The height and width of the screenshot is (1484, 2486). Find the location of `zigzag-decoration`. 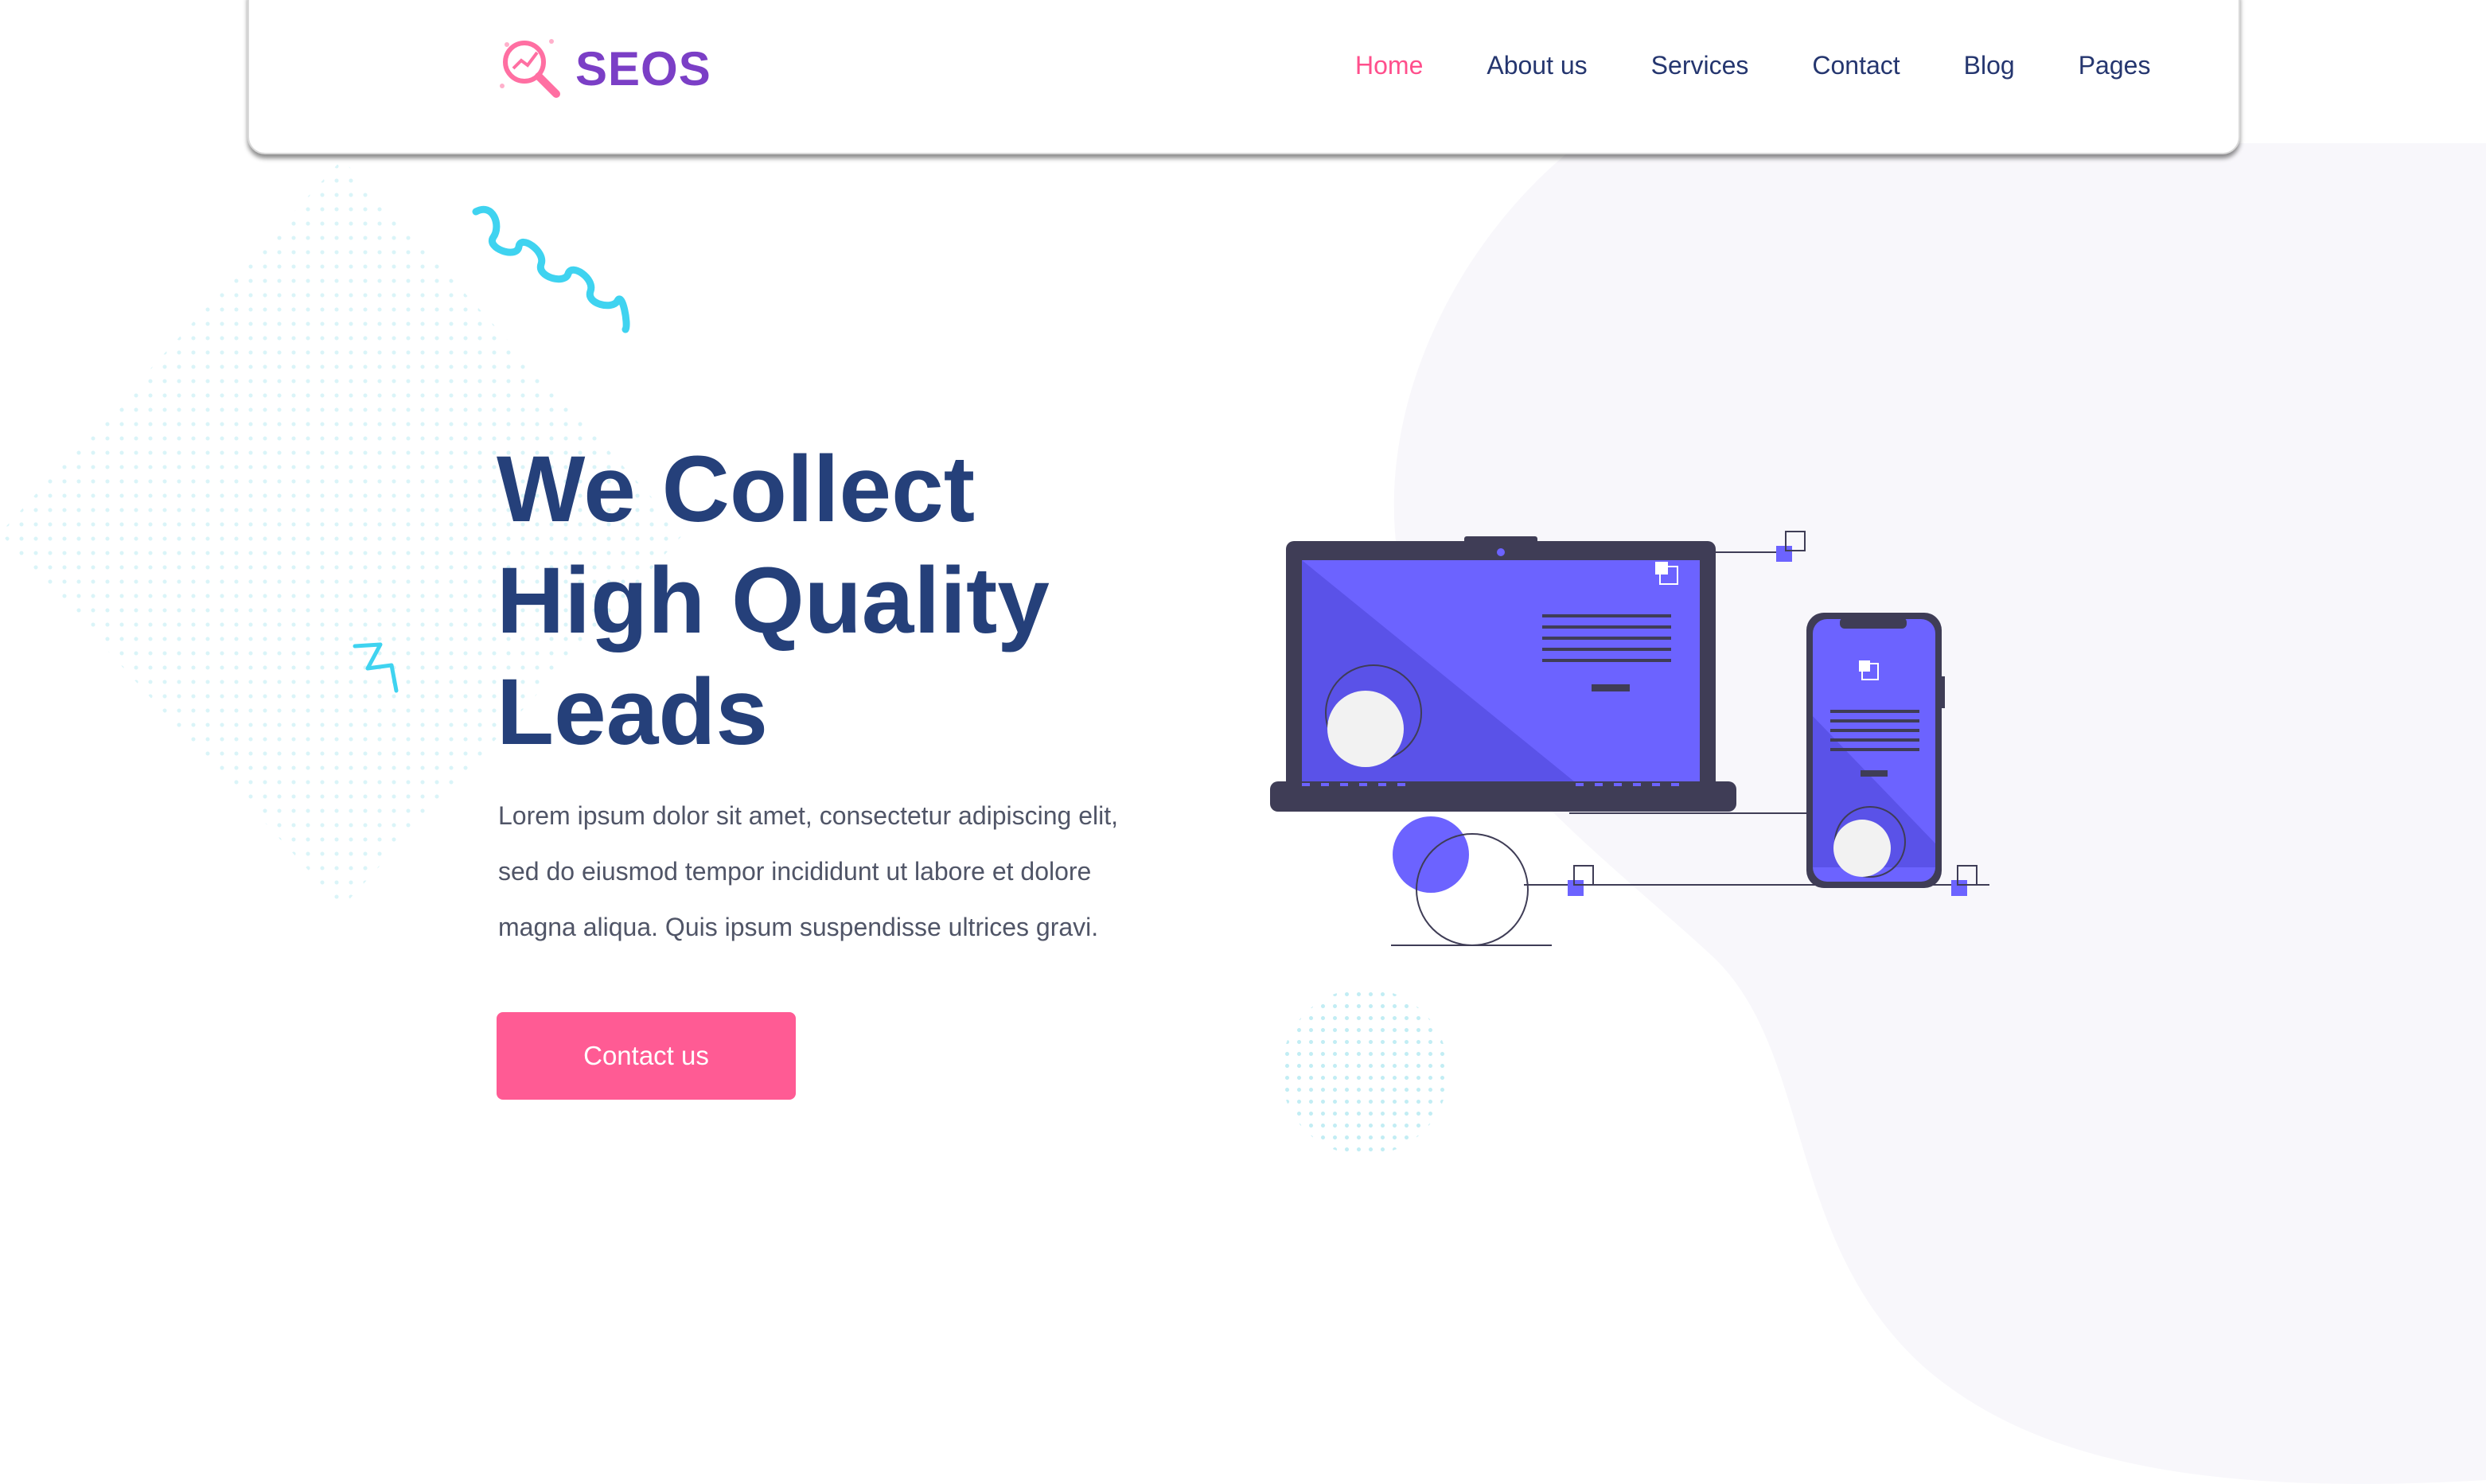

zigzag-decoration is located at coordinates (376, 667).